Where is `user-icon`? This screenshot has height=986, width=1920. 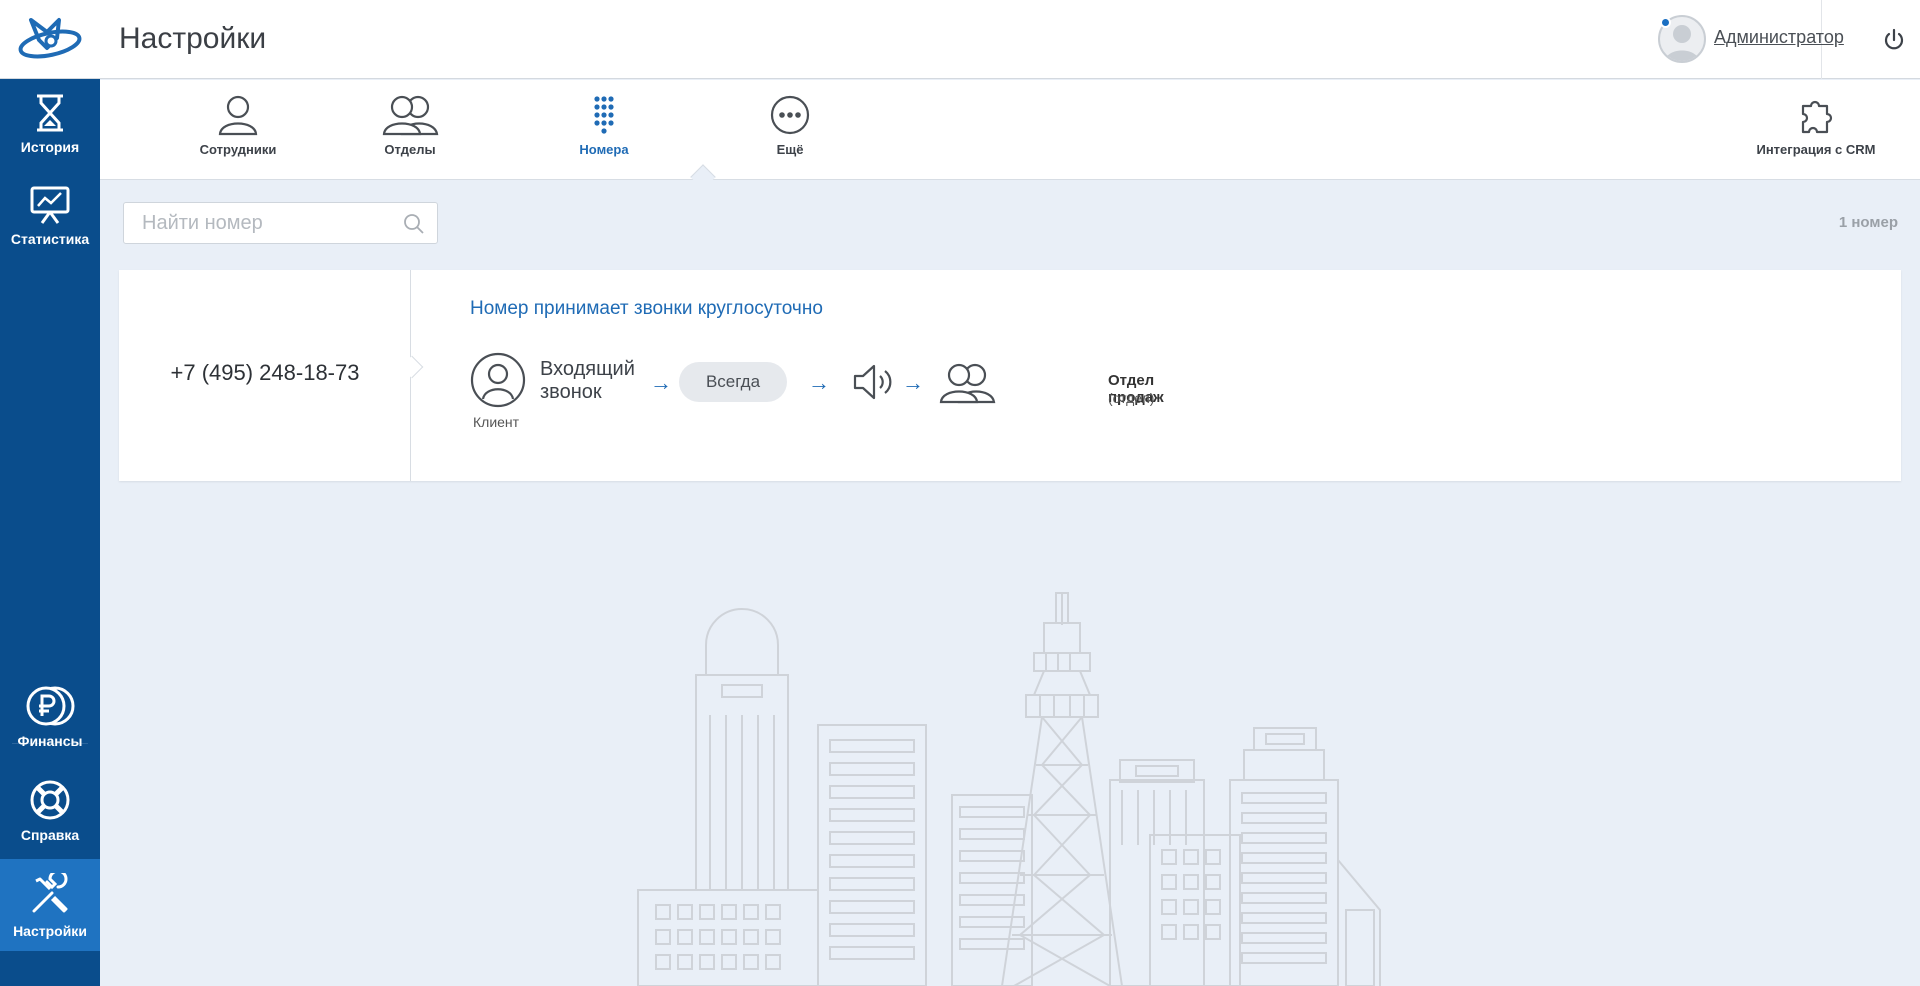
user-icon is located at coordinates (238, 115).